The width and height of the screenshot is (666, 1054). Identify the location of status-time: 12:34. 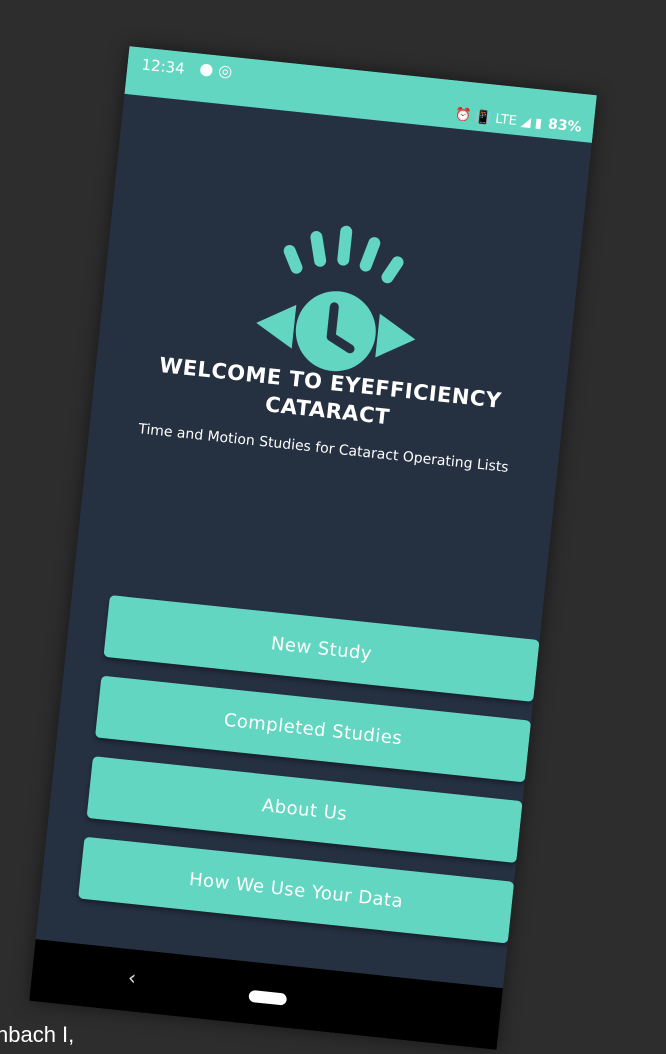
(163, 66).